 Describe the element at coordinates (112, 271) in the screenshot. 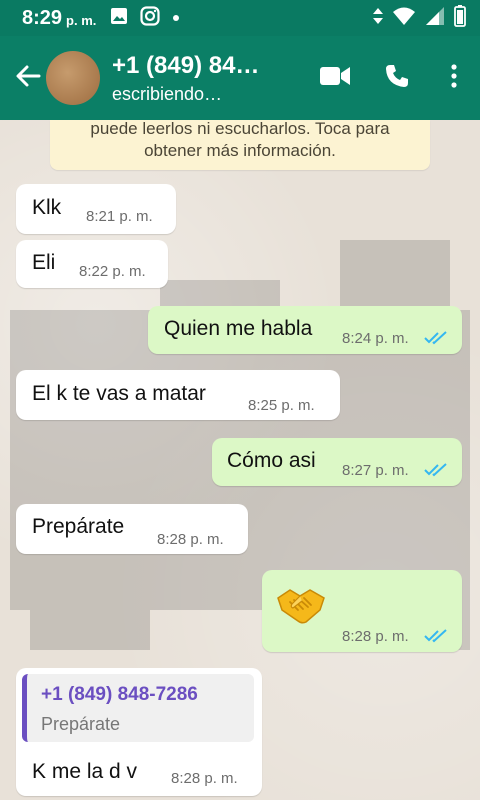

I see `message-time: 8:22 p. m.` at that location.